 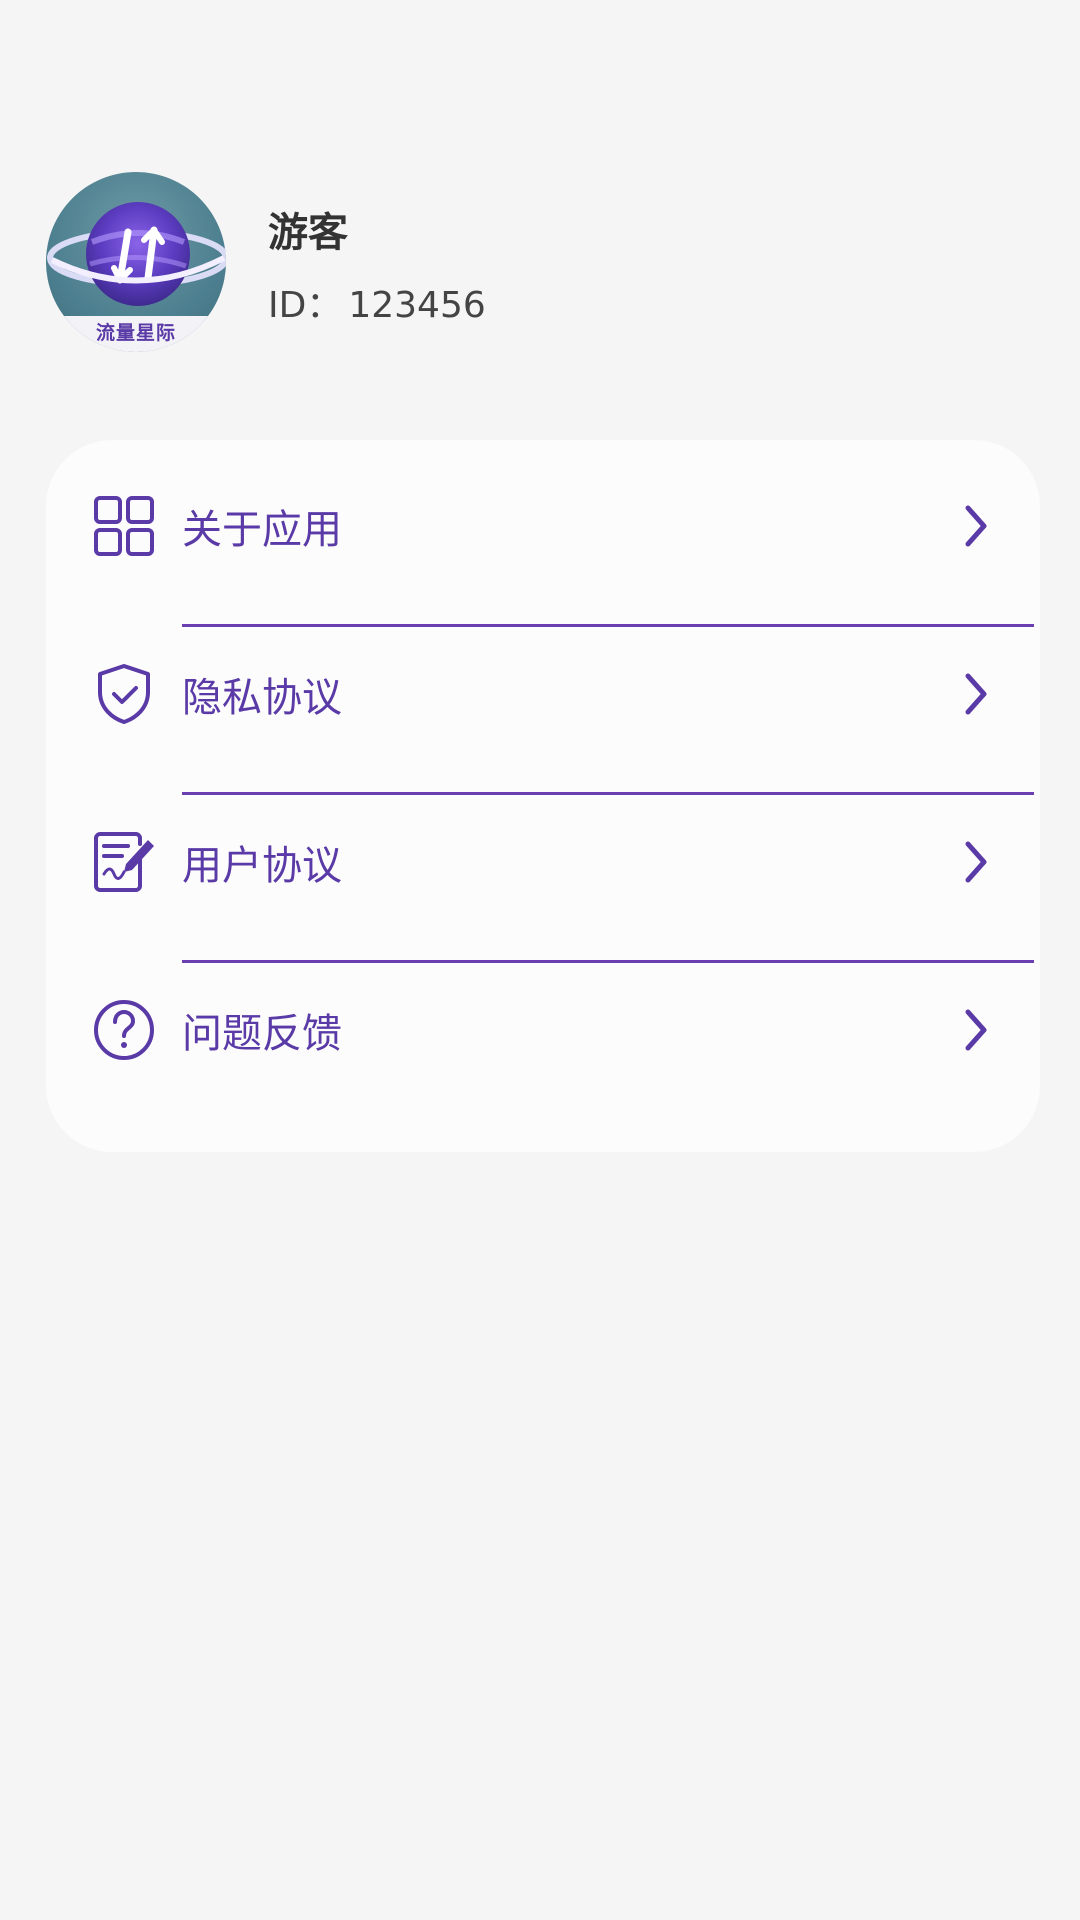 What do you see at coordinates (543, 694) in the screenshot?
I see `menu-item-privacy-policy: 隐私协议` at bounding box center [543, 694].